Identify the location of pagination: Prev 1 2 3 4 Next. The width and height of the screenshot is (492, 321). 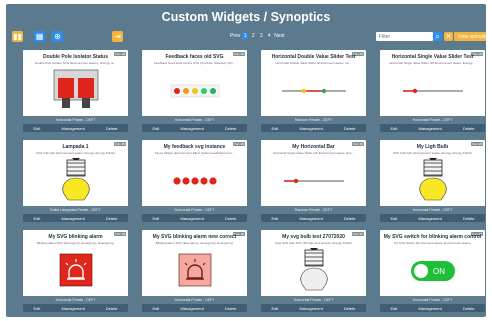
(257, 36).